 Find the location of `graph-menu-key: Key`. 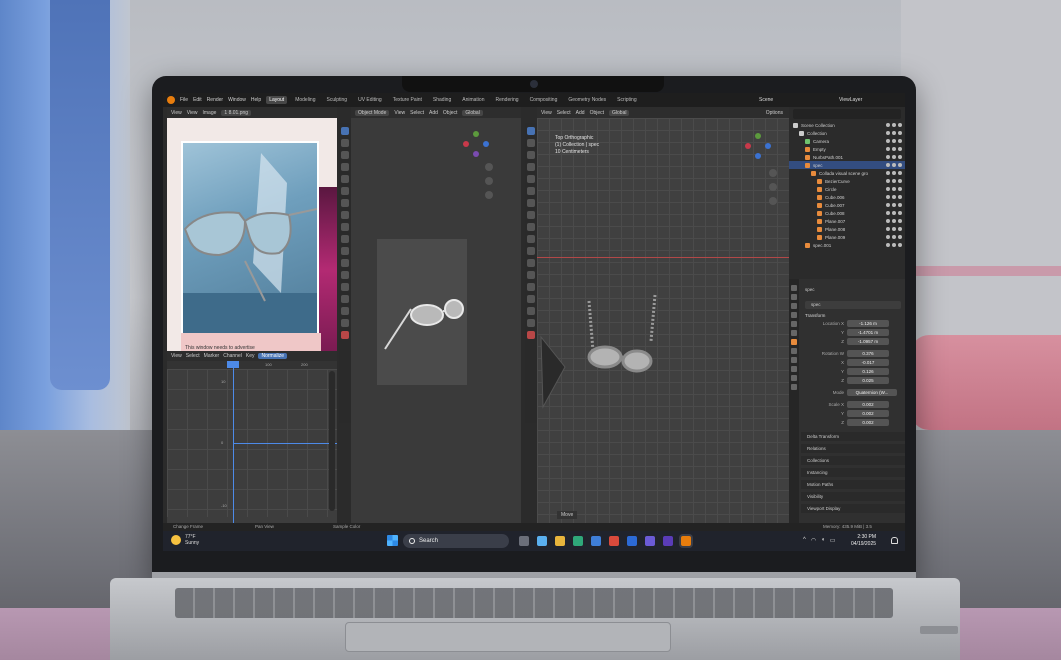

graph-menu-key: Key is located at coordinates (250, 356).